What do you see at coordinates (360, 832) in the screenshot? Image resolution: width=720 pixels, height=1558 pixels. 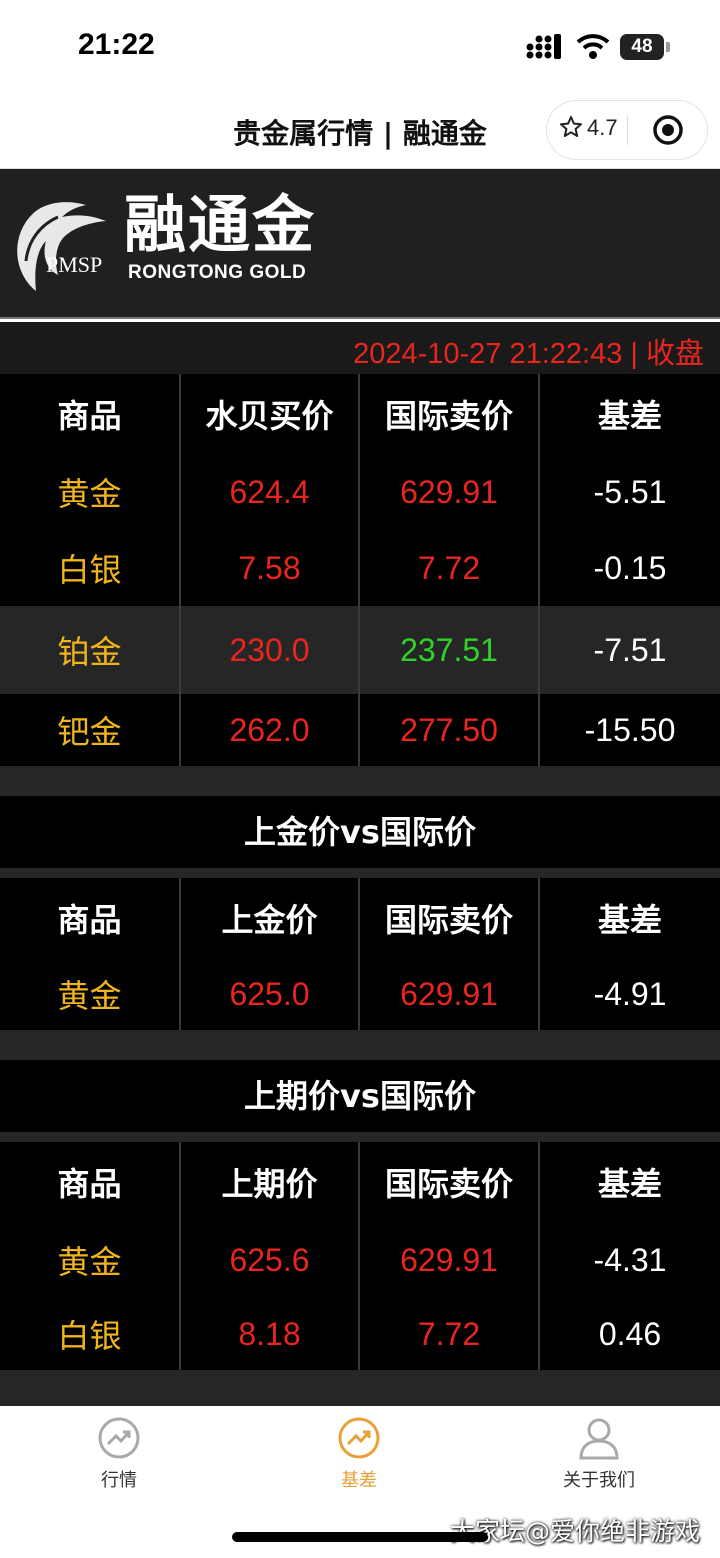 I see `section-title: 上金价vs国际价` at bounding box center [360, 832].